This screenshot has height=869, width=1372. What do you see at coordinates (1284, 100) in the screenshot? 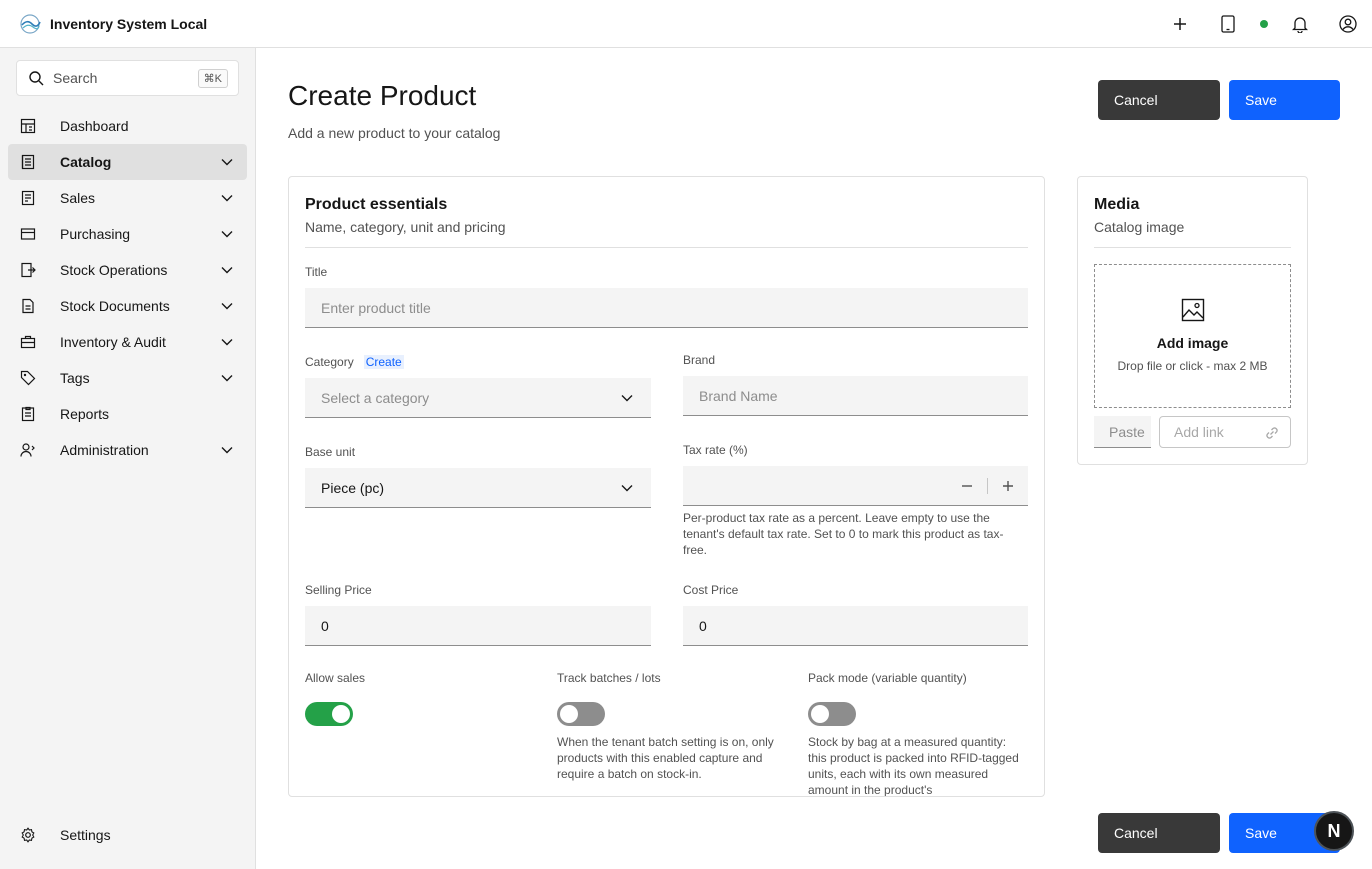
I see `save-button: Save` at bounding box center [1284, 100].